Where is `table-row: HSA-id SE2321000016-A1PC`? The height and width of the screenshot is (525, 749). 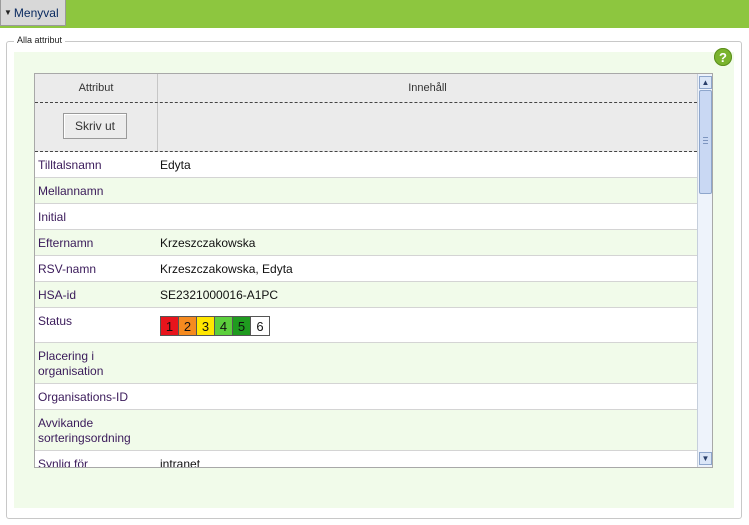 table-row: HSA-id SE2321000016-A1PC is located at coordinates (366, 295).